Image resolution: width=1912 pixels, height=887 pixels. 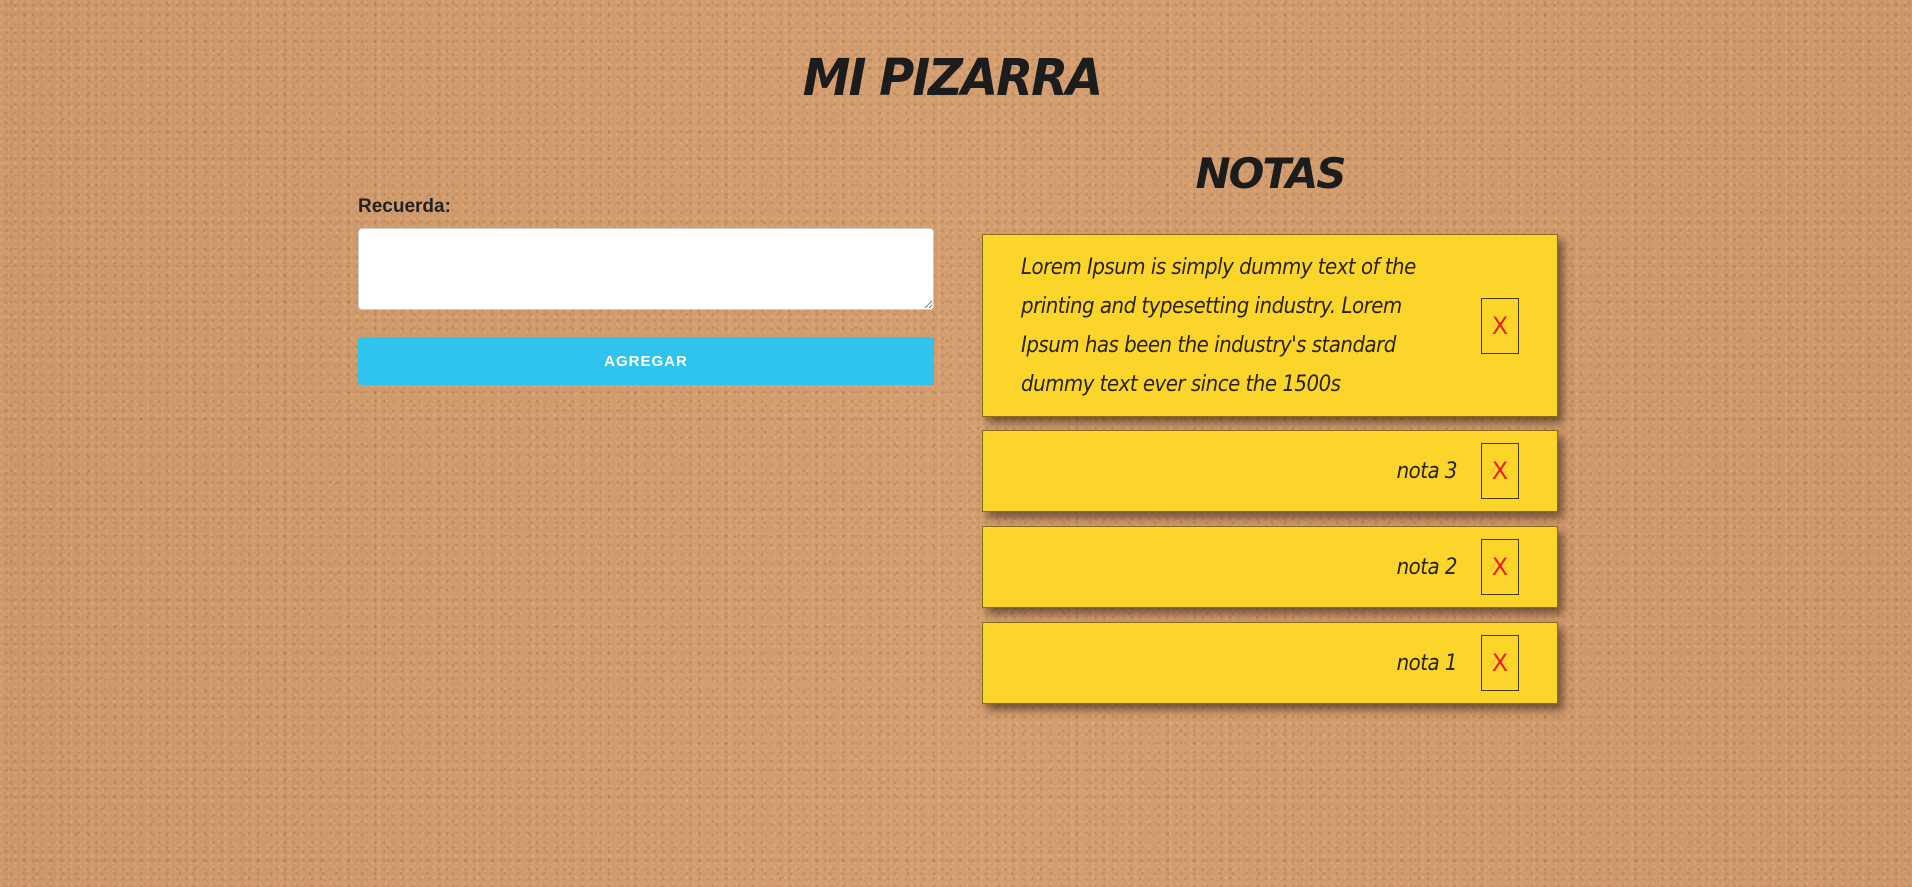 I want to click on note-form: Recuerda: AGREGAR, so click(x=646, y=290).